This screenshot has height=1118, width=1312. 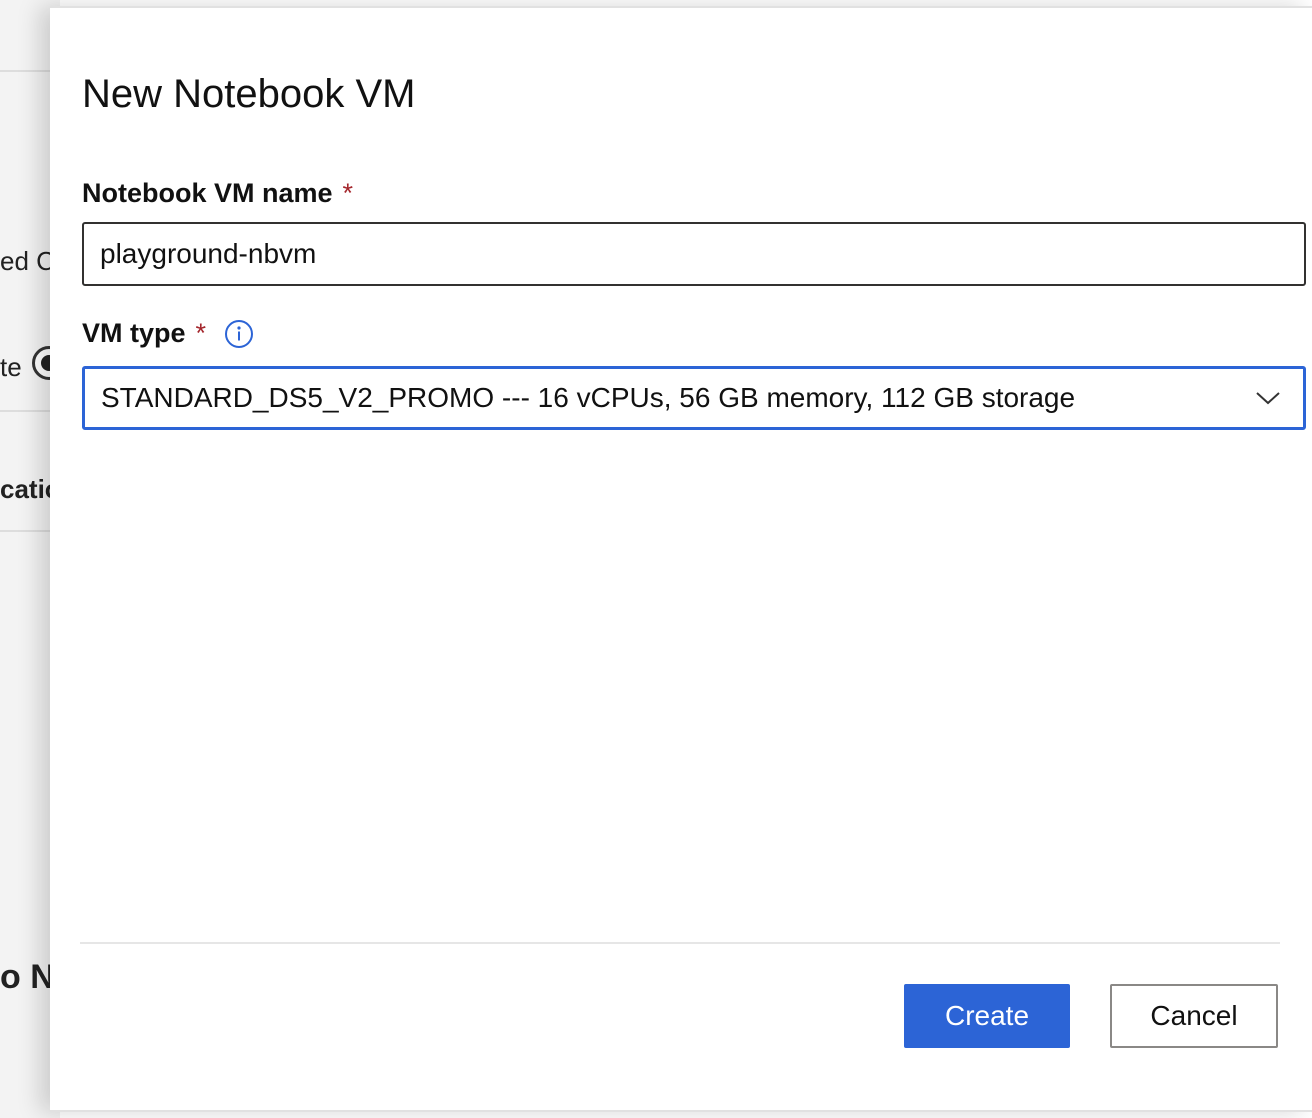 What do you see at coordinates (249, 94) in the screenshot?
I see `dialog-title: New Notebook VM` at bounding box center [249, 94].